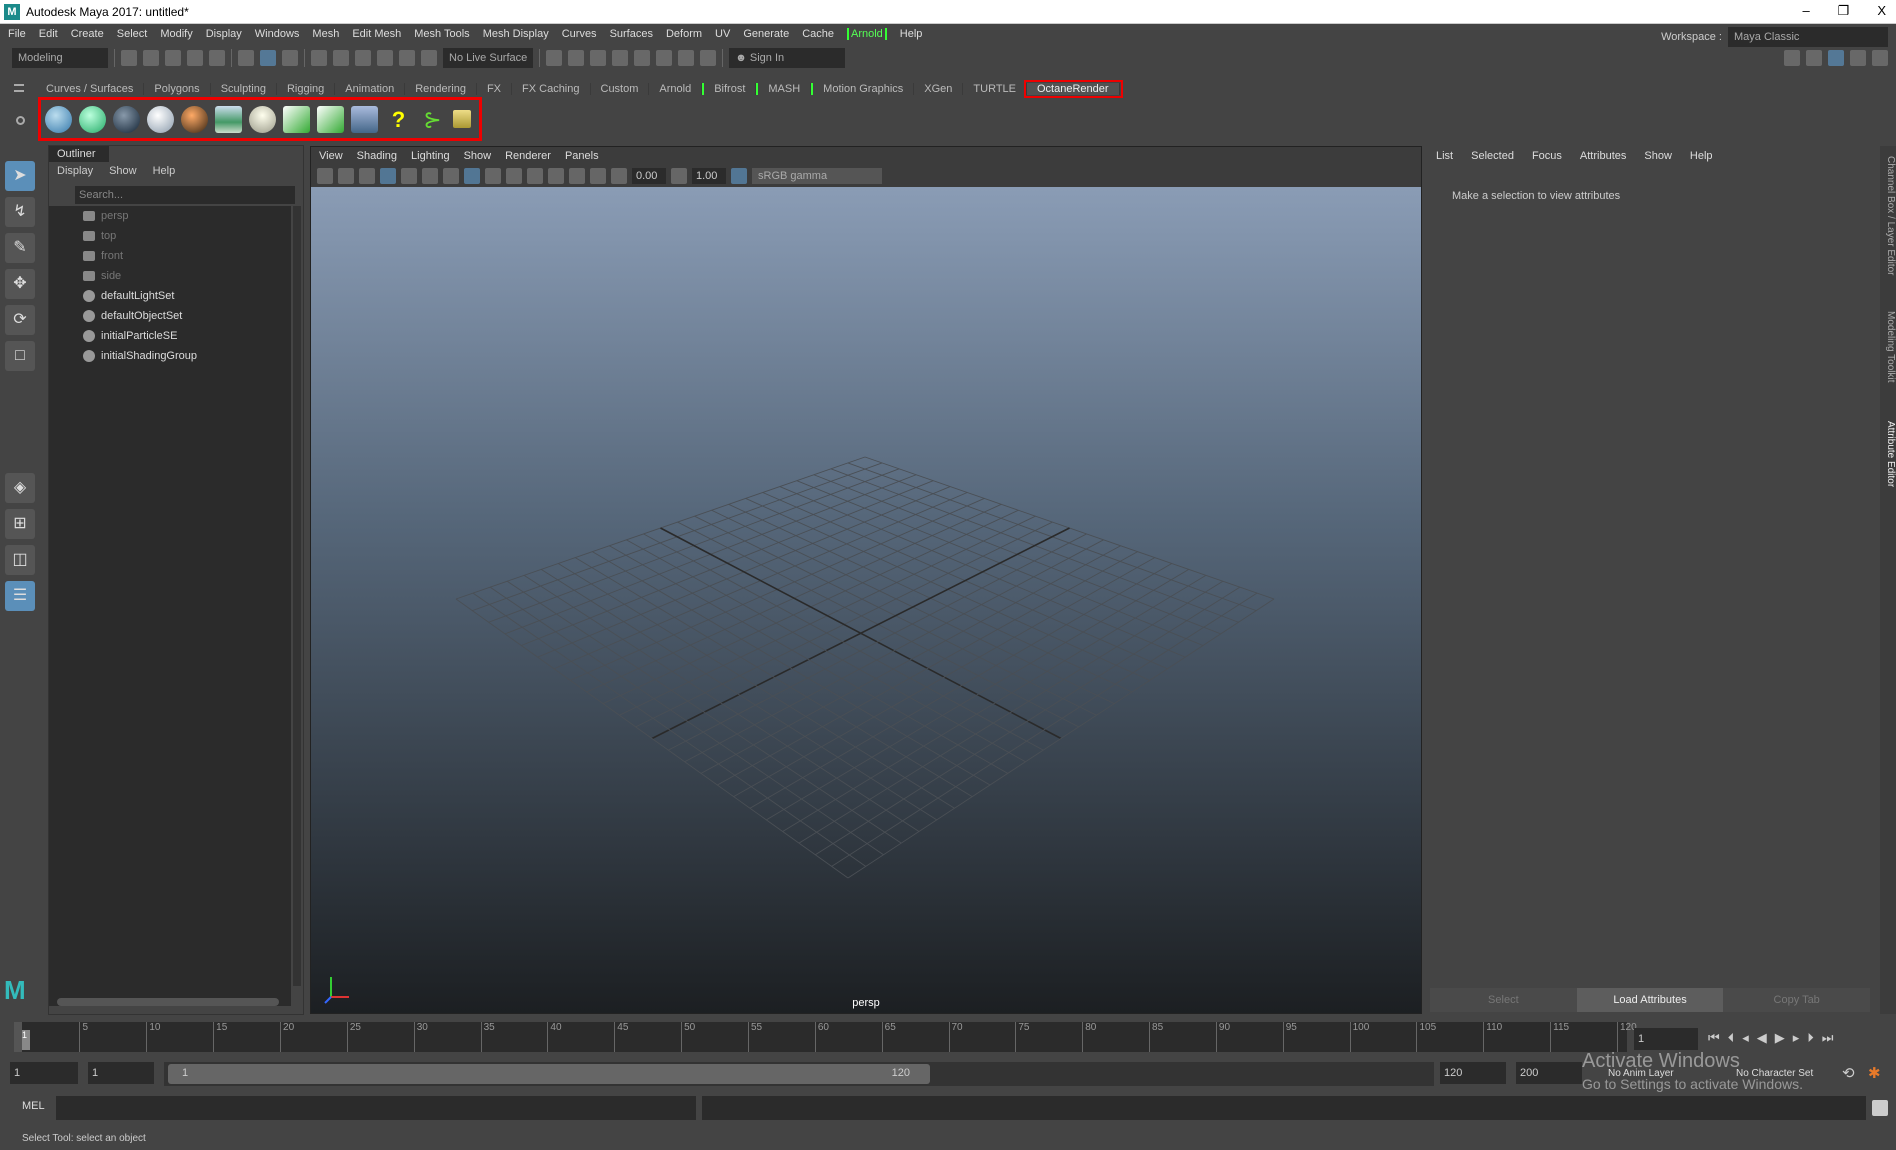  I want to click on channel-box-icon, so click(1880, 58).